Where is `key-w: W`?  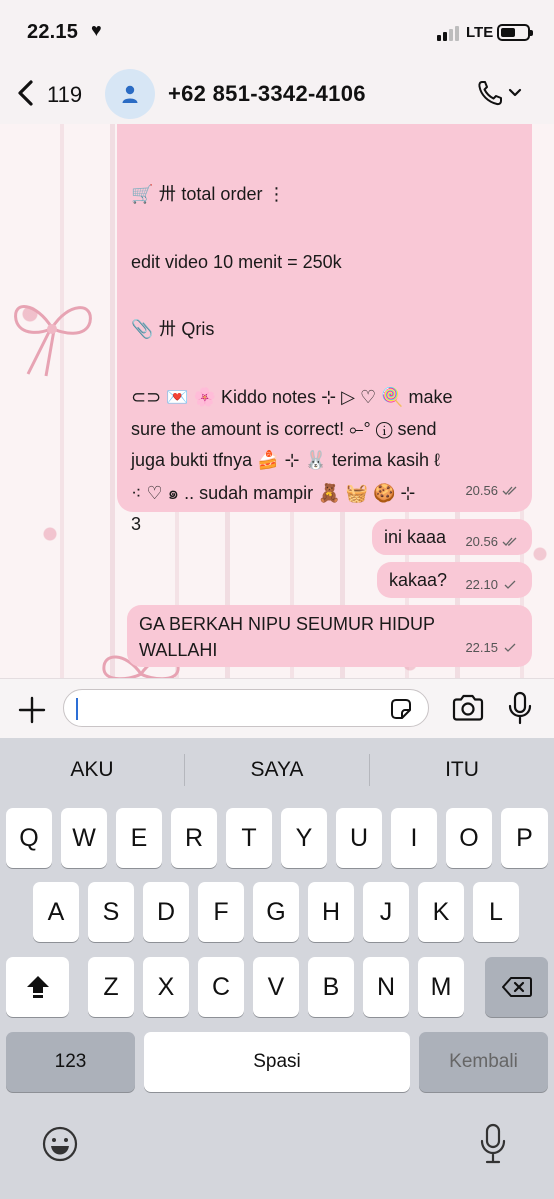
key-w: W is located at coordinates (84, 838).